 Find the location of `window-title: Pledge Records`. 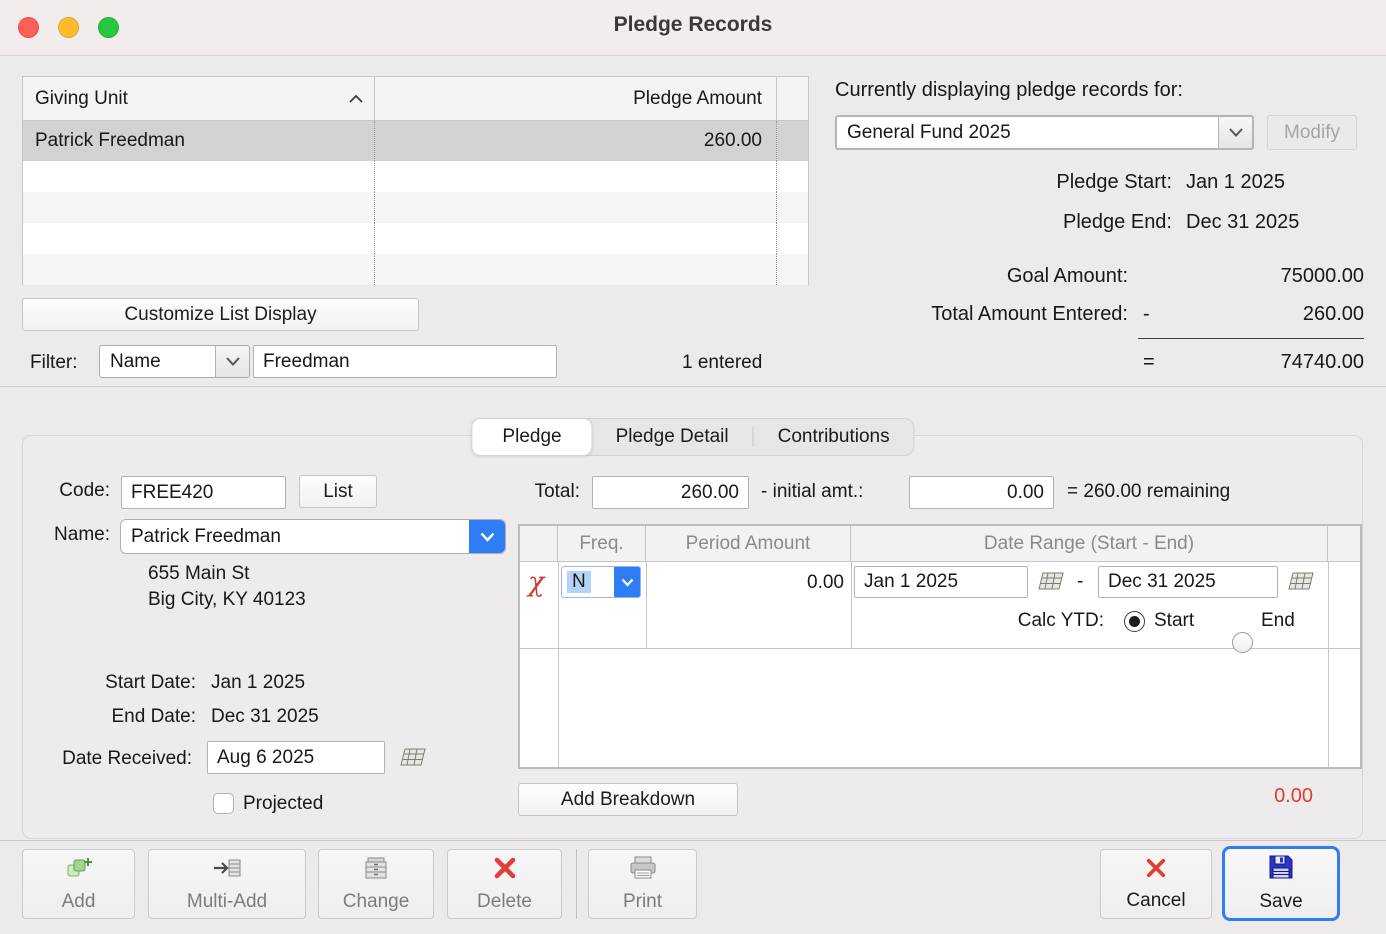

window-title: Pledge Records is located at coordinates (693, 24).